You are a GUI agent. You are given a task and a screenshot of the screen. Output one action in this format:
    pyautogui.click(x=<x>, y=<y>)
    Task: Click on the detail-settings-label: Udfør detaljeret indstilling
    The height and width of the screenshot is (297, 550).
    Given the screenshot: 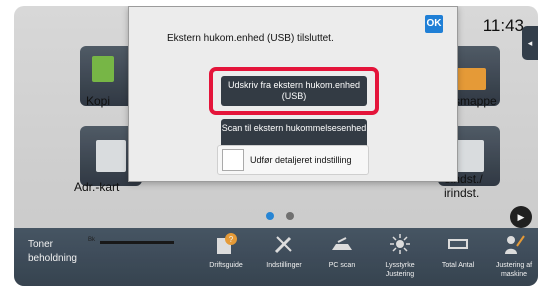 What is the action you would take?
    pyautogui.click(x=301, y=160)
    